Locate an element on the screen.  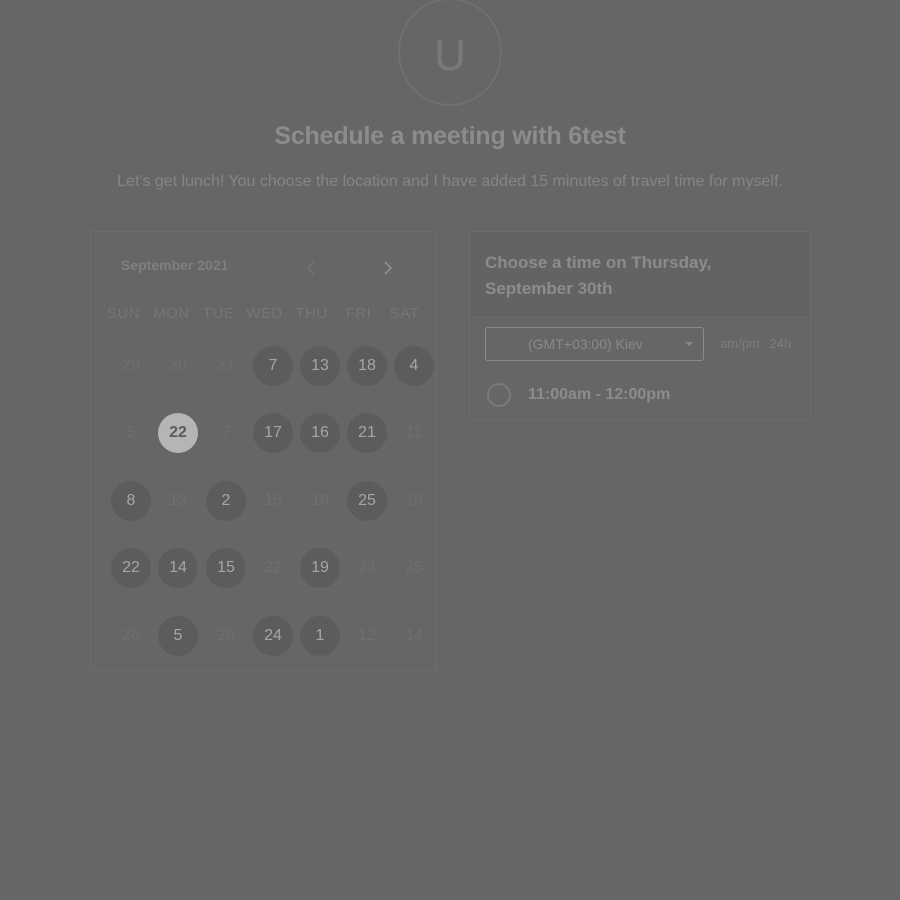
time-slot-label: 11:00am - 12:00pm is located at coordinates (599, 394).